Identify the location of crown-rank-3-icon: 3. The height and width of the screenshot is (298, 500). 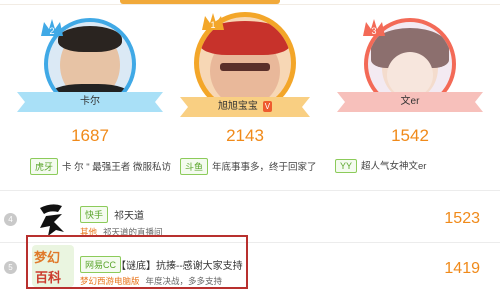
(374, 29).